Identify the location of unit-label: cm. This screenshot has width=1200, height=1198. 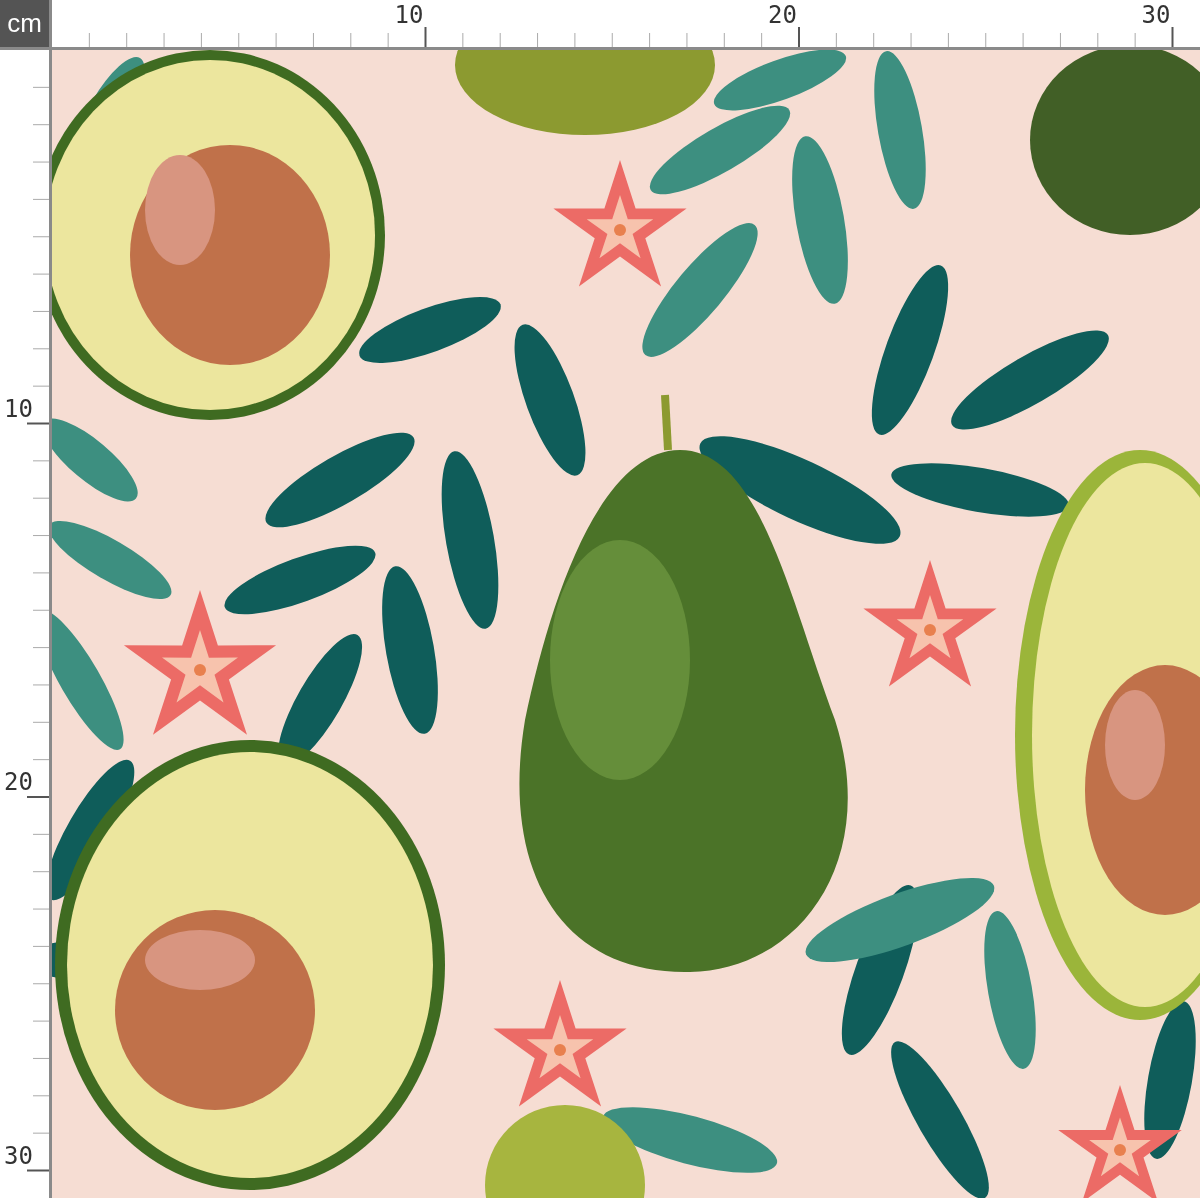
(26, 25).